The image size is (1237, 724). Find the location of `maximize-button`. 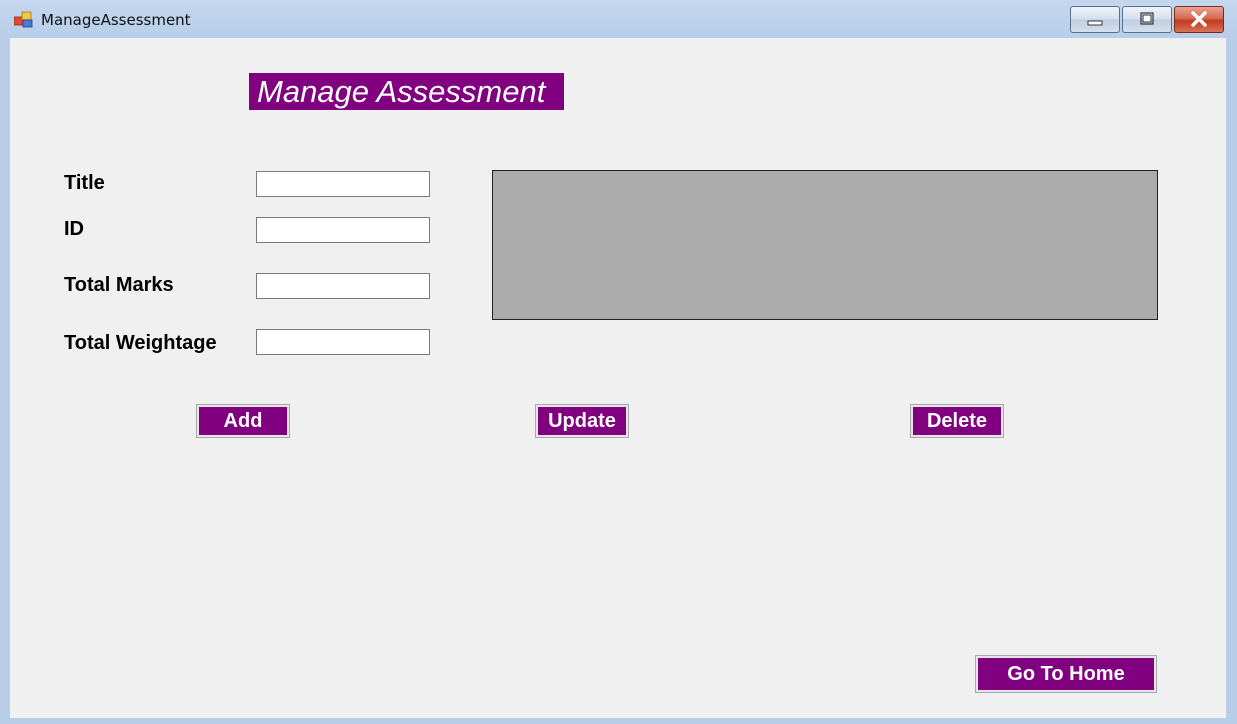

maximize-button is located at coordinates (1147, 19).